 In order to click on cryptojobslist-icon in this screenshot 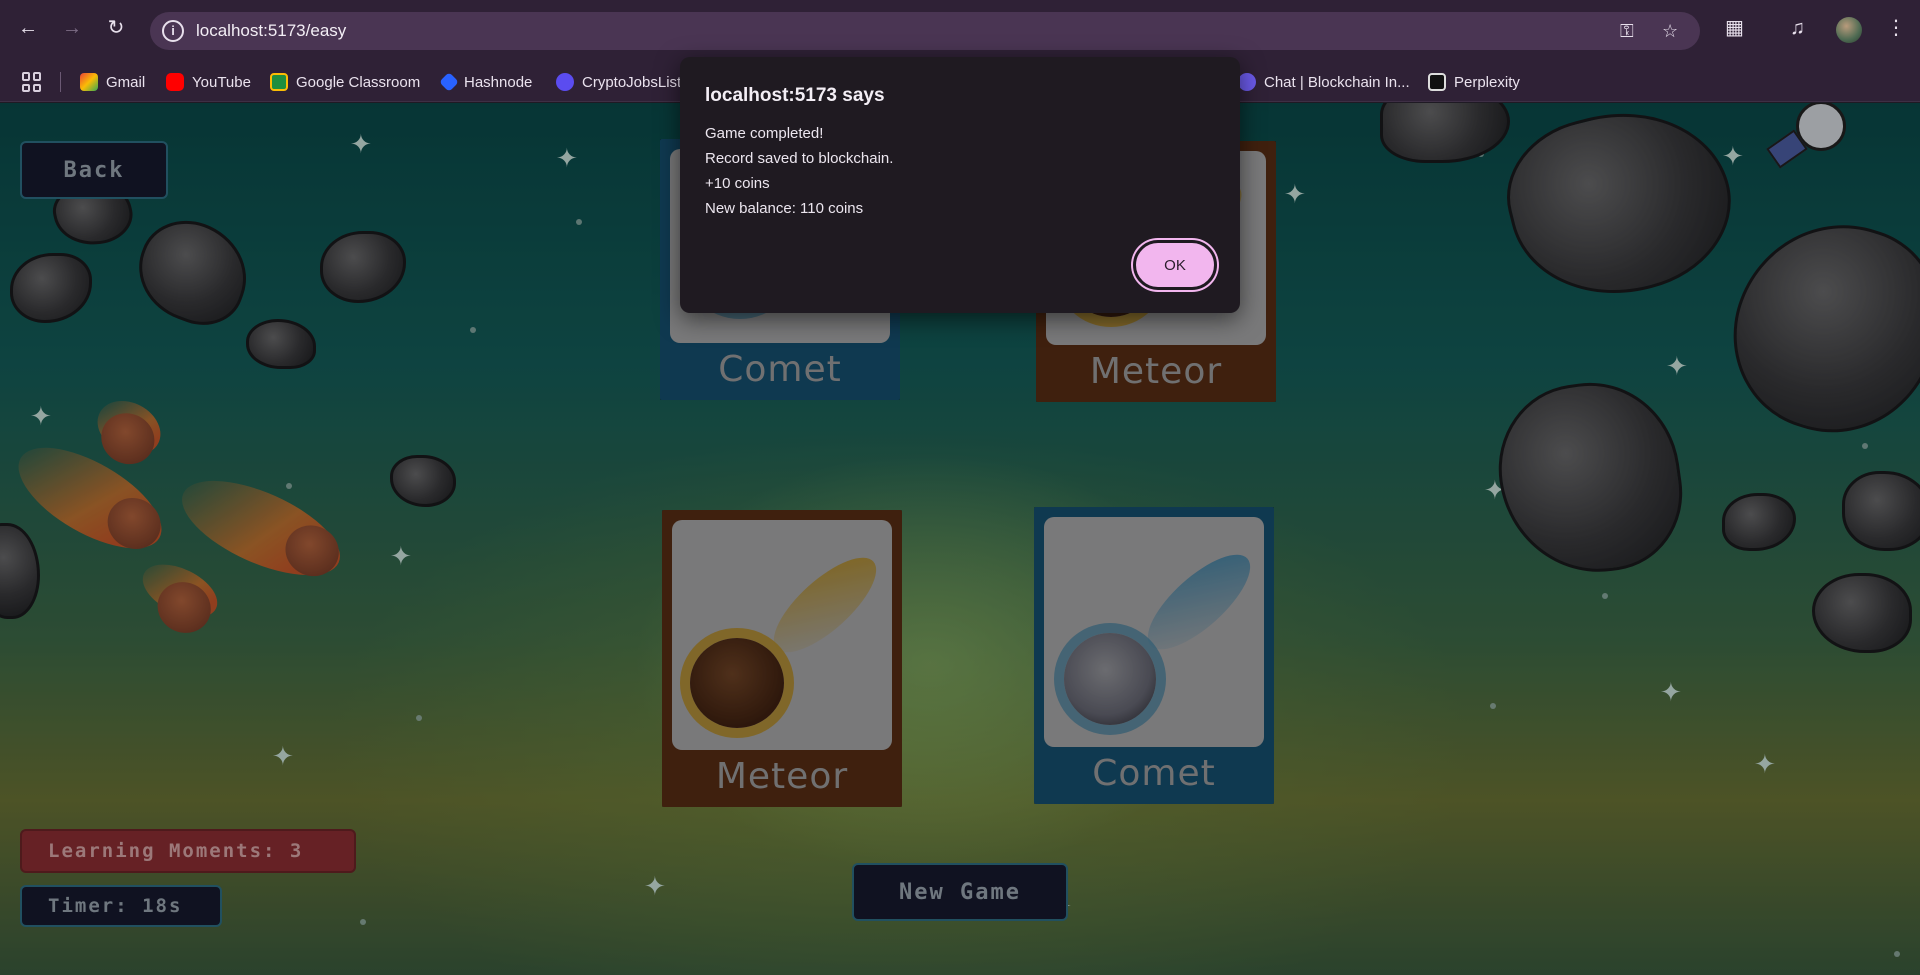, I will do `click(565, 82)`.